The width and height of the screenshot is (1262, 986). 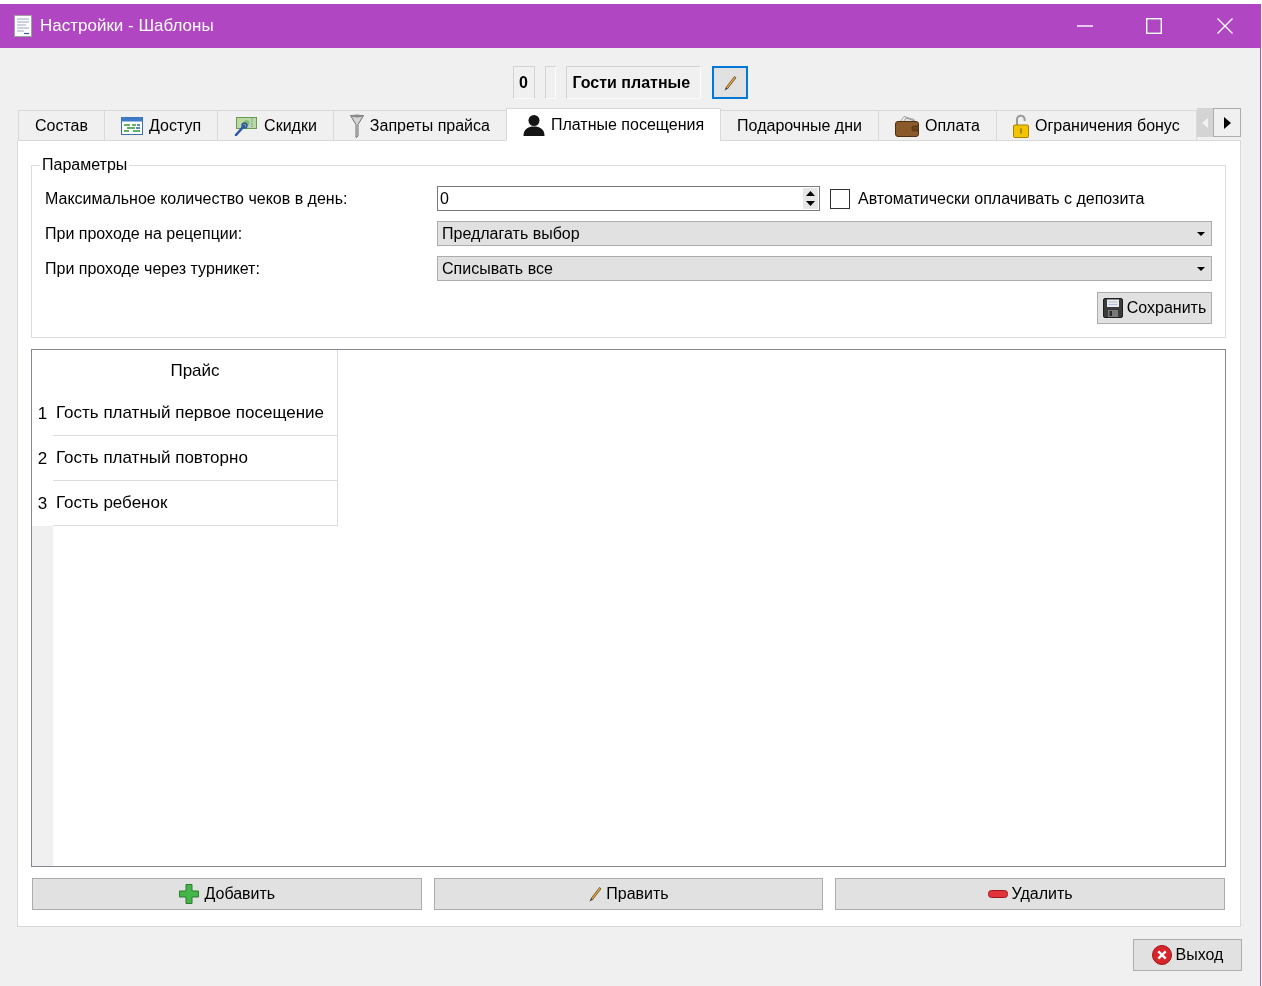 I want to click on tab: Платные посещения, so click(x=613, y=124).